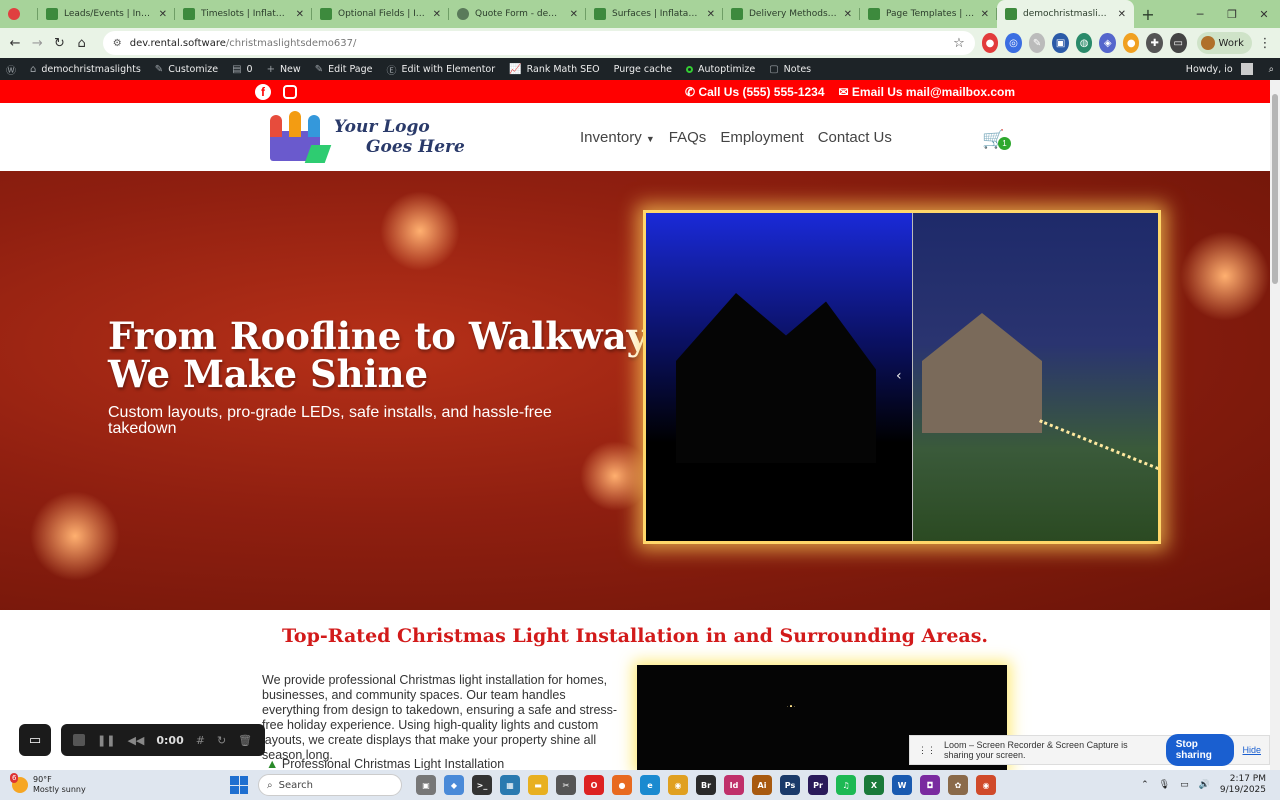  What do you see at coordinates (1145, 785) in the screenshot?
I see `chevron-up-icon: ⌃` at bounding box center [1145, 785].